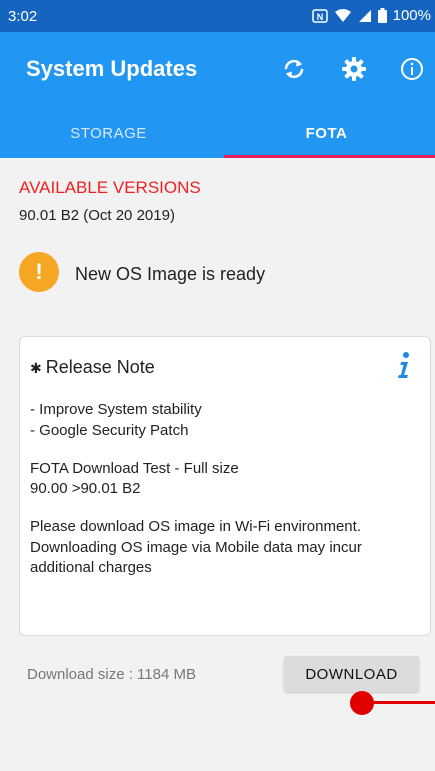 This screenshot has height=771, width=435. I want to click on tab-storage: STORAGE, so click(108, 133).